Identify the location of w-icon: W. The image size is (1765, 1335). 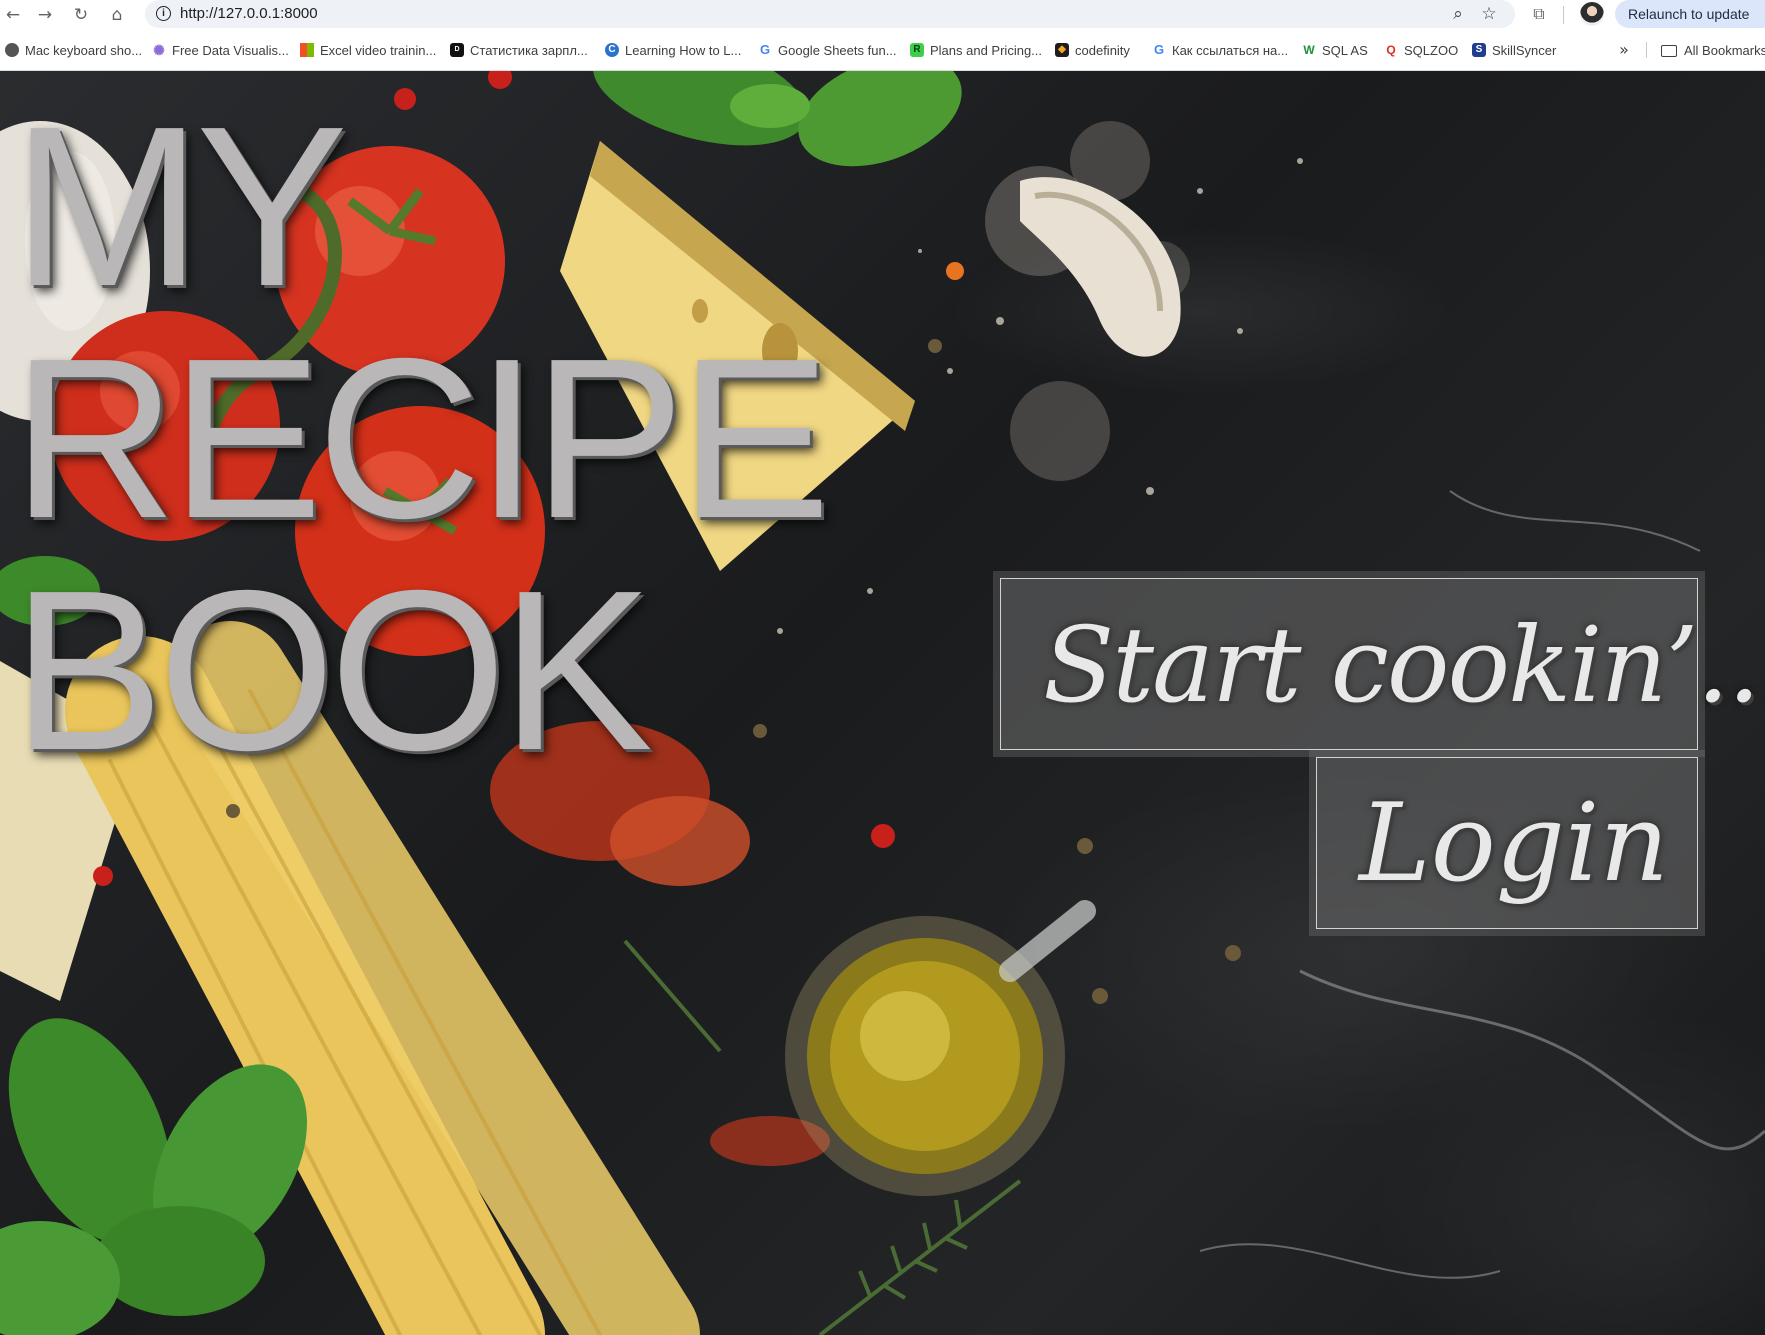
(1309, 50).